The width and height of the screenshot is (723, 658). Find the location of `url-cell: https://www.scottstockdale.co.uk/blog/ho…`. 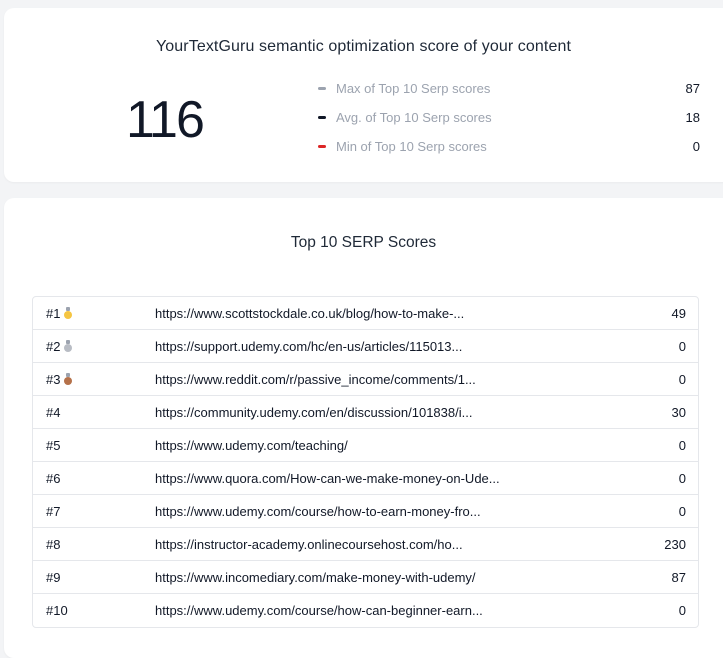

url-cell: https://www.scottstockdale.co.uk/blog/ho… is located at coordinates (390, 313).